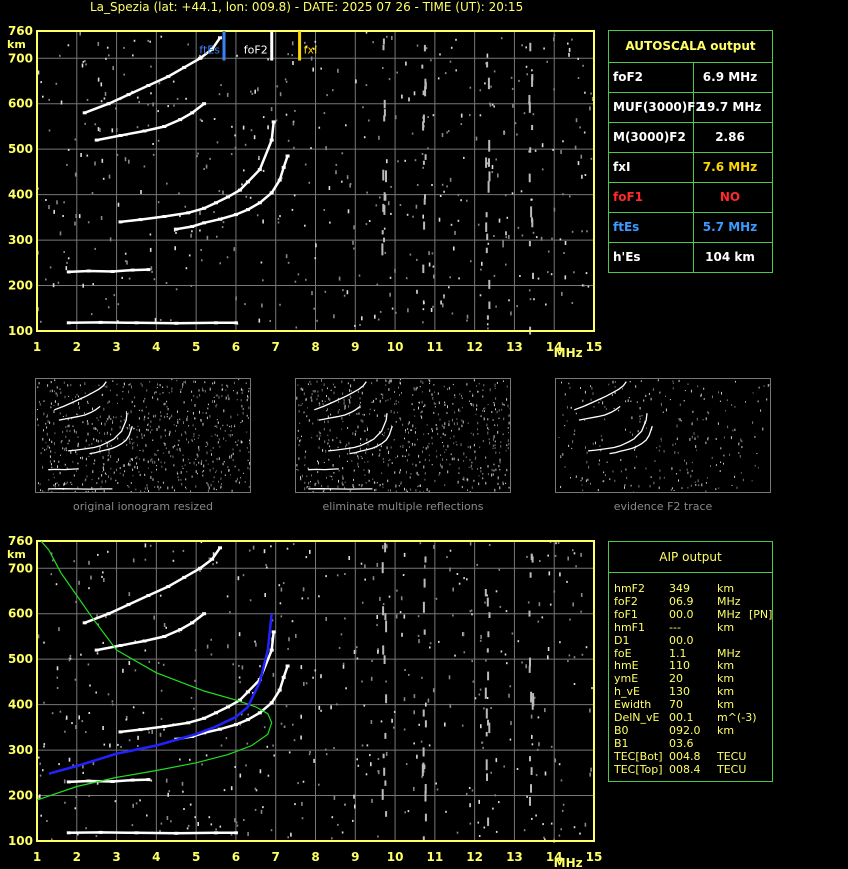 The width and height of the screenshot is (848, 869). I want to click on x-tick-label: 15, so click(594, 347).